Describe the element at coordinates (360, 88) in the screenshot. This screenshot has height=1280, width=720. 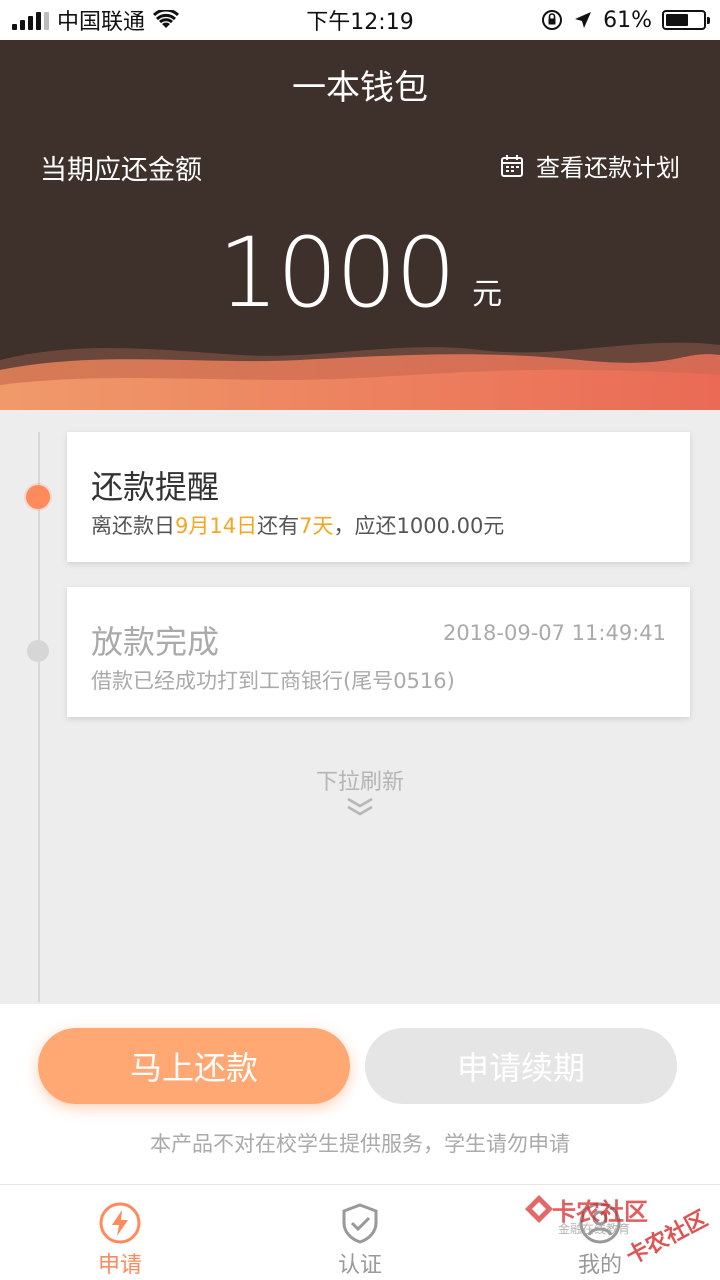
I see `page-title: 一本钱包` at that location.